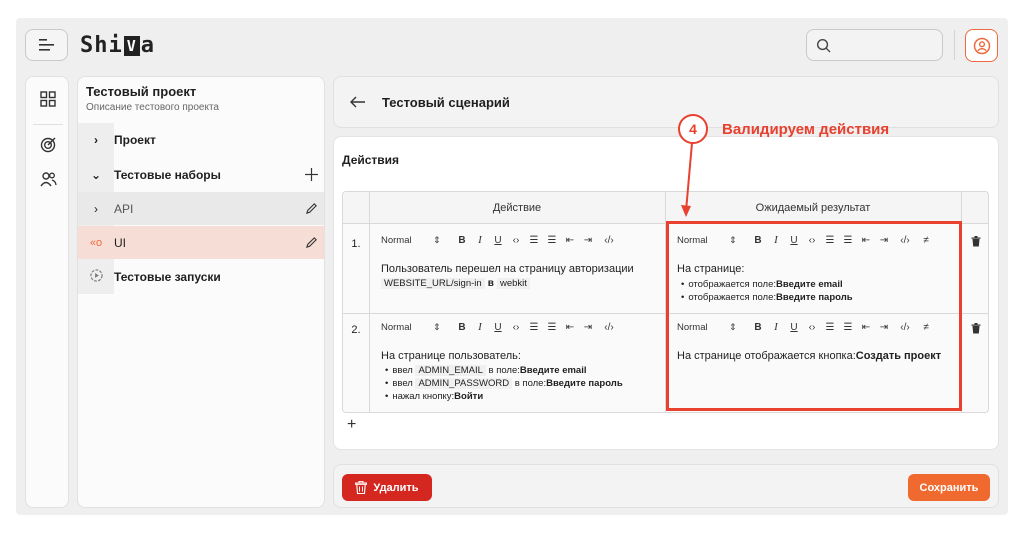 The width and height of the screenshot is (1024, 533). I want to click on tree-item-api: › API, so click(201, 208).